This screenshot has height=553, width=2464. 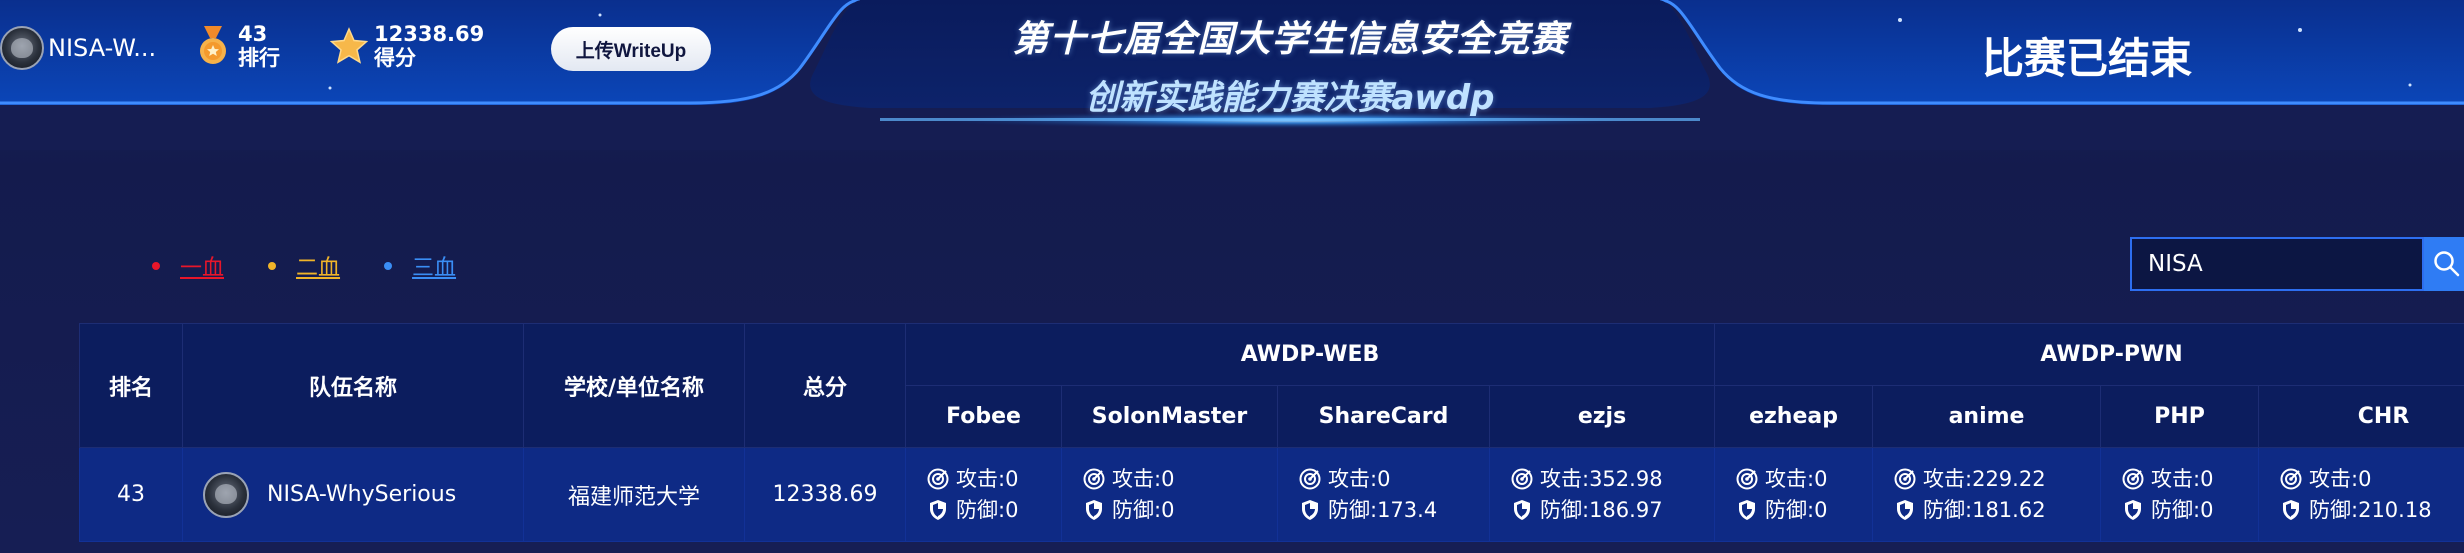 What do you see at coordinates (634, 385) in the screenshot?
I see `header-school: 学校/单位名称` at bounding box center [634, 385].